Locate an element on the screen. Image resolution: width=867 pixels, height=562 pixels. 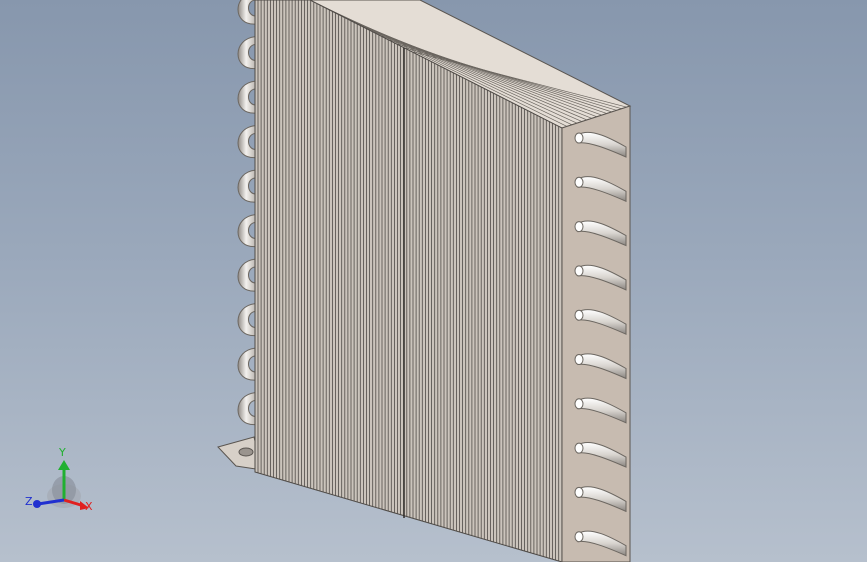
y-axis-label: Y is located at coordinates (62, 452).